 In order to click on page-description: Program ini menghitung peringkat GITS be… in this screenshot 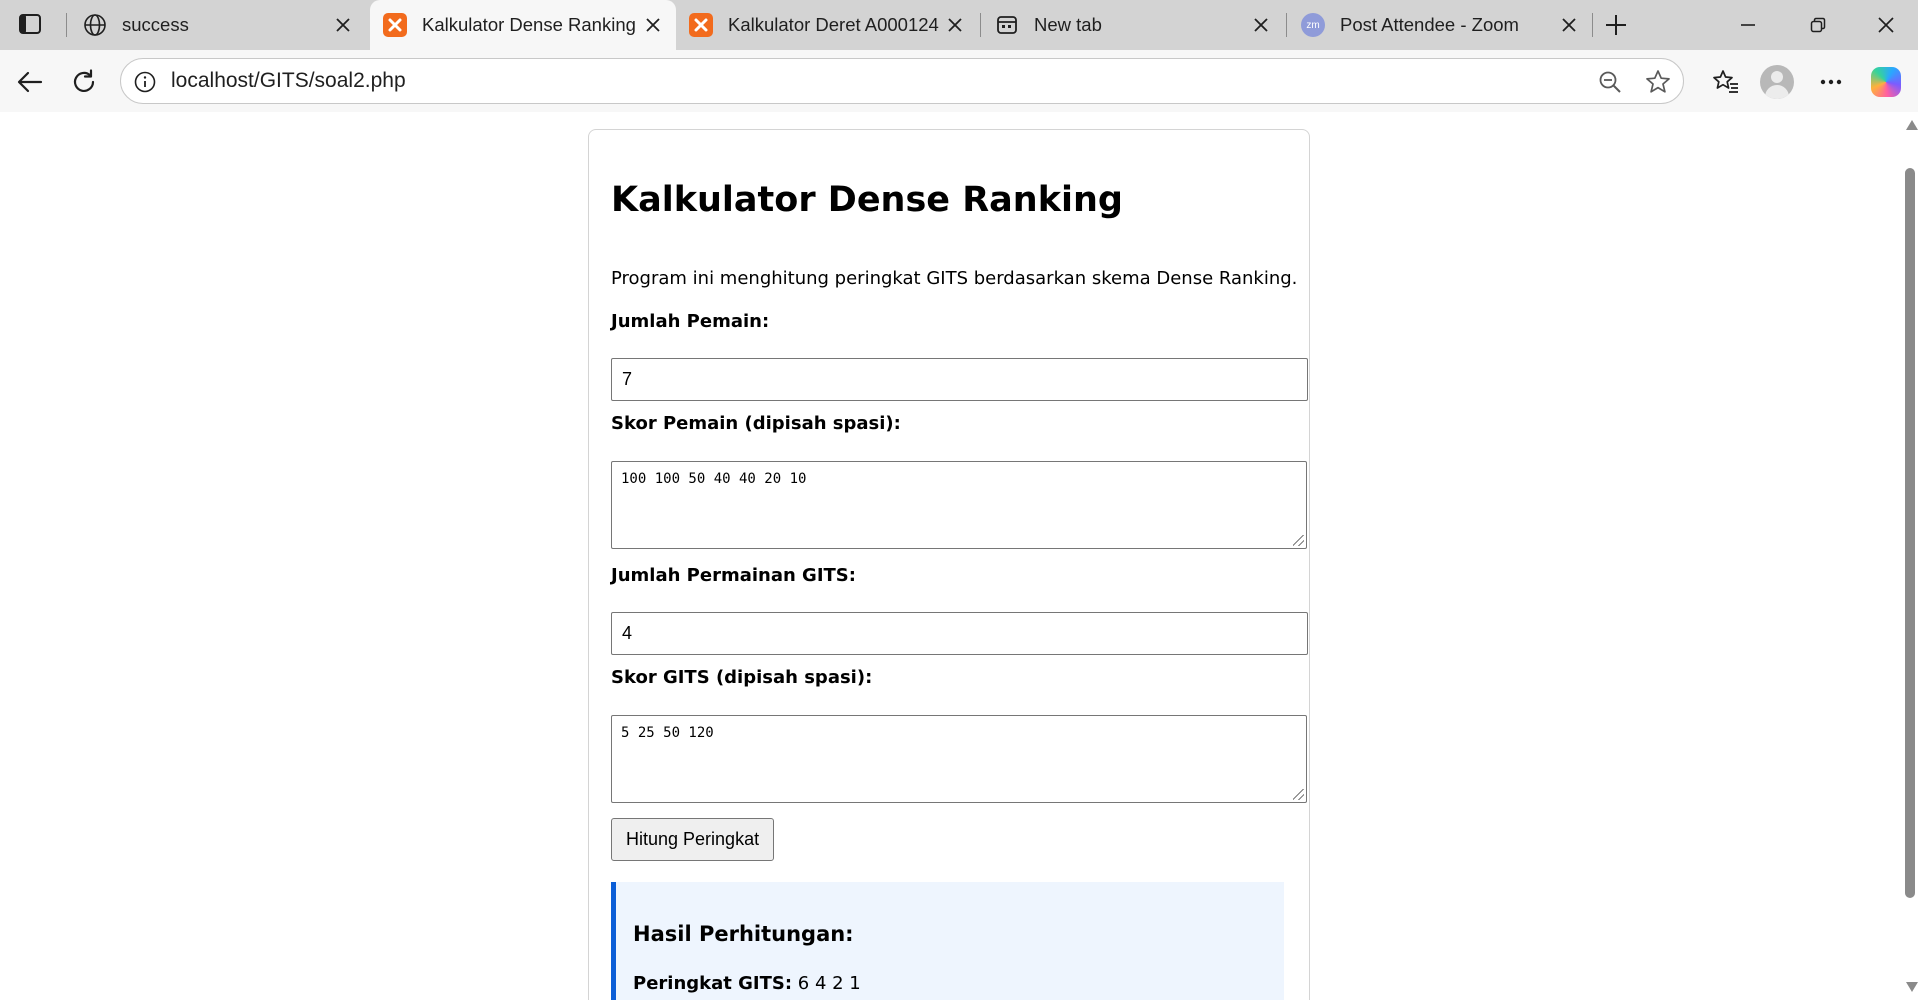, I will do `click(954, 278)`.